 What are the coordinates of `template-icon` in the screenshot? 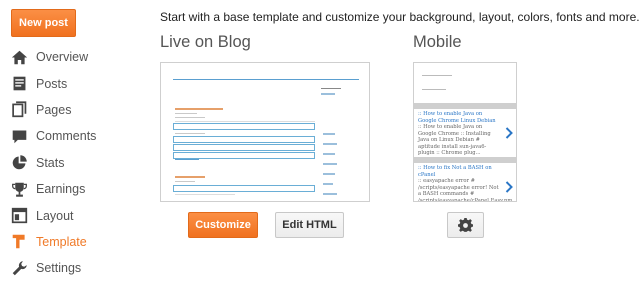 It's located at (19, 242).